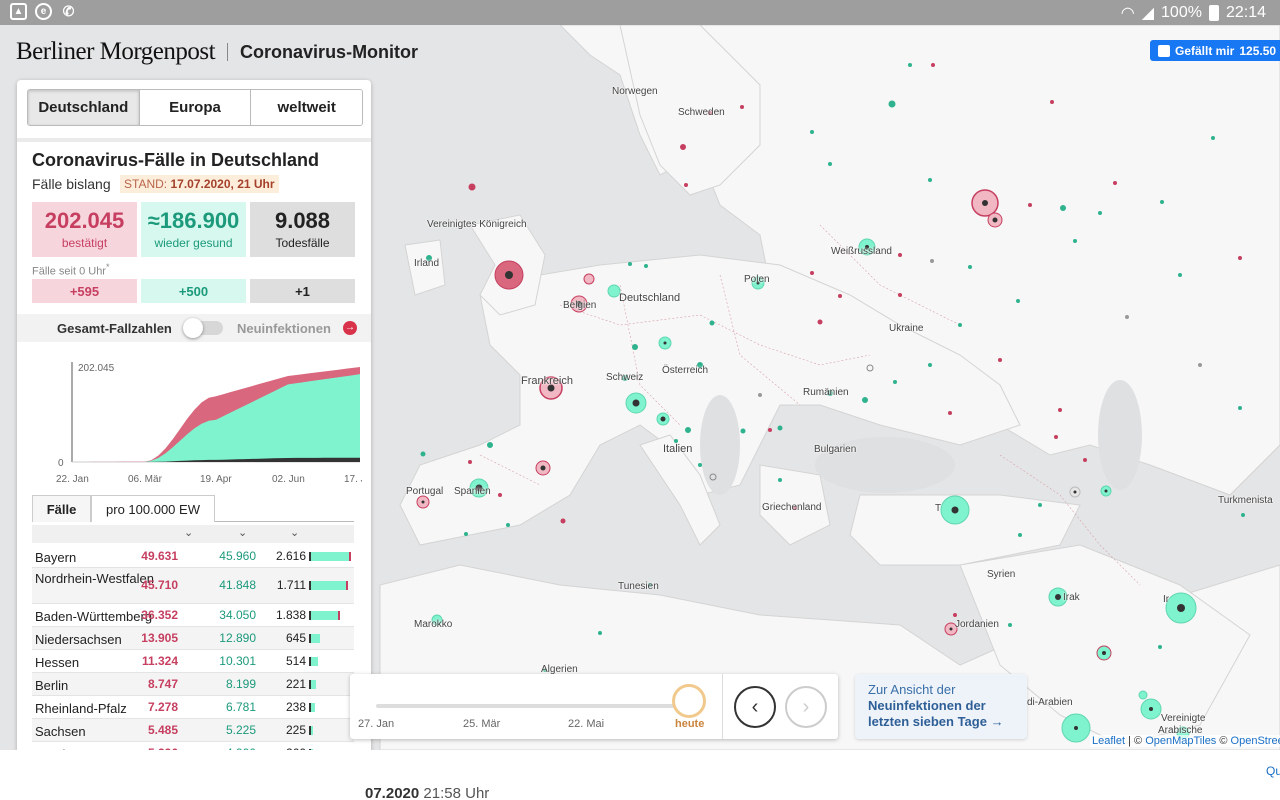 This screenshot has width=1280, height=800. What do you see at coordinates (116, 52) in the screenshot?
I see `site-logo: Berliner Morgenpost` at bounding box center [116, 52].